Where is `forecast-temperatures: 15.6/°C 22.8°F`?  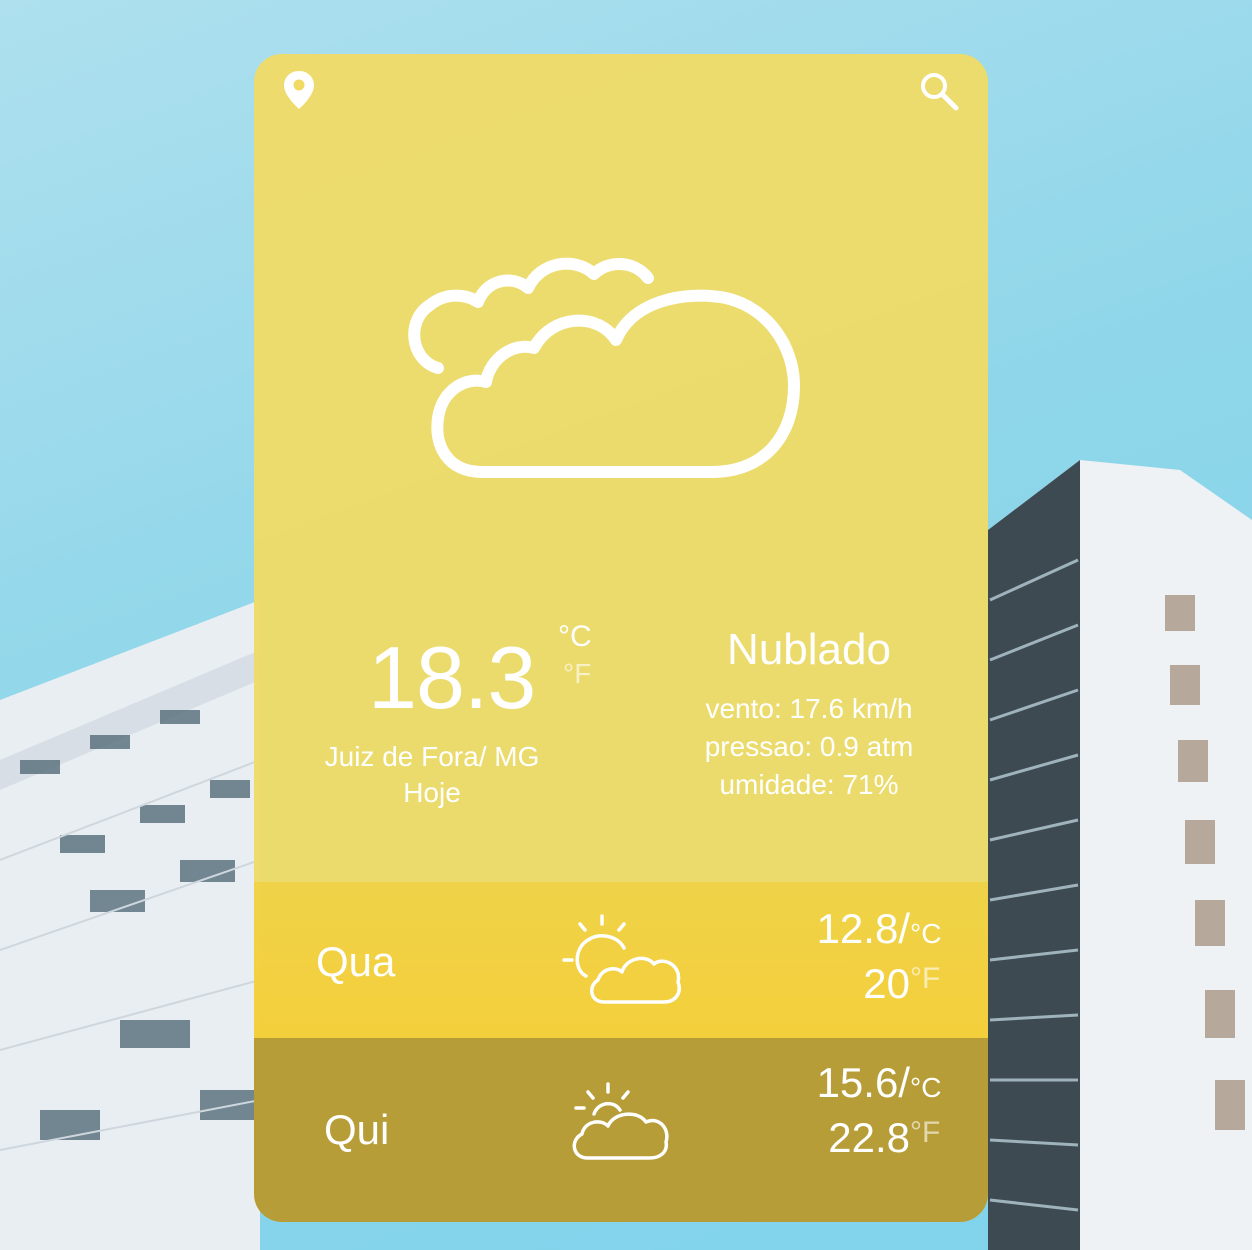
forecast-temperatures: 15.6/°C 22.8°F is located at coordinates (881, 1109).